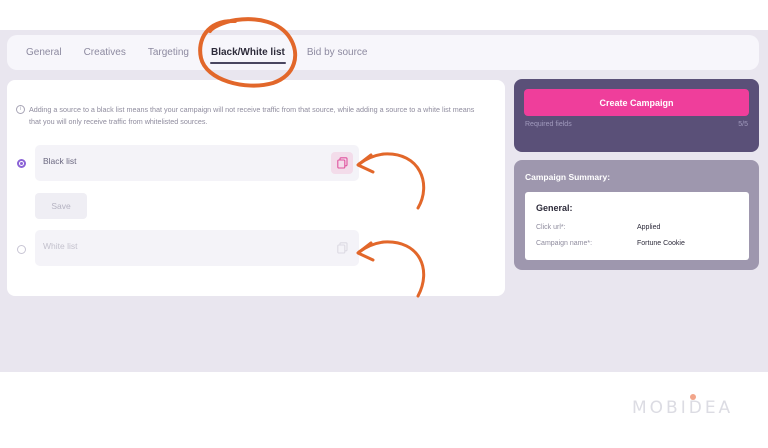  What do you see at coordinates (551, 227) in the screenshot?
I see `summary-row-key: Click url*:` at bounding box center [551, 227].